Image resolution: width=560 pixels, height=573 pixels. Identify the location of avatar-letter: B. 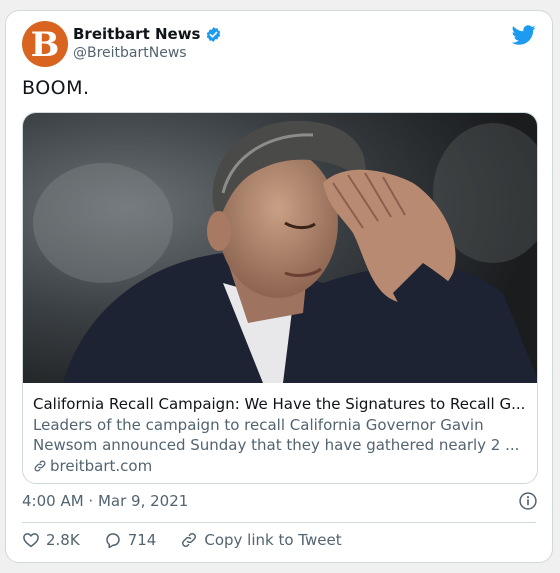
(45, 45).